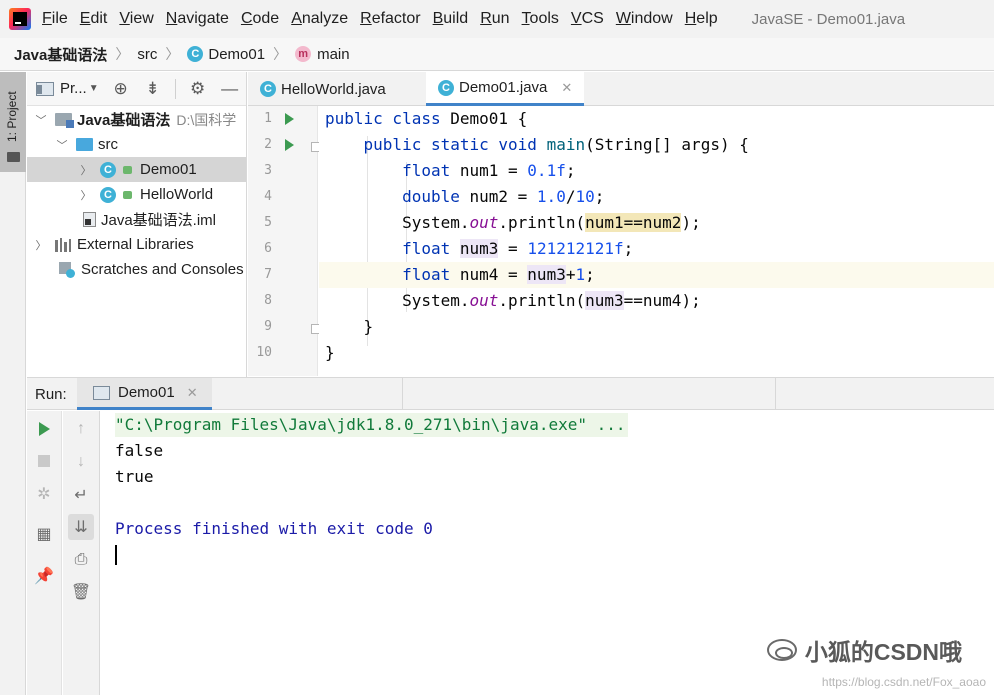 This screenshot has height=695, width=994. I want to click on run-class-gutter-icon, so click(289, 119).